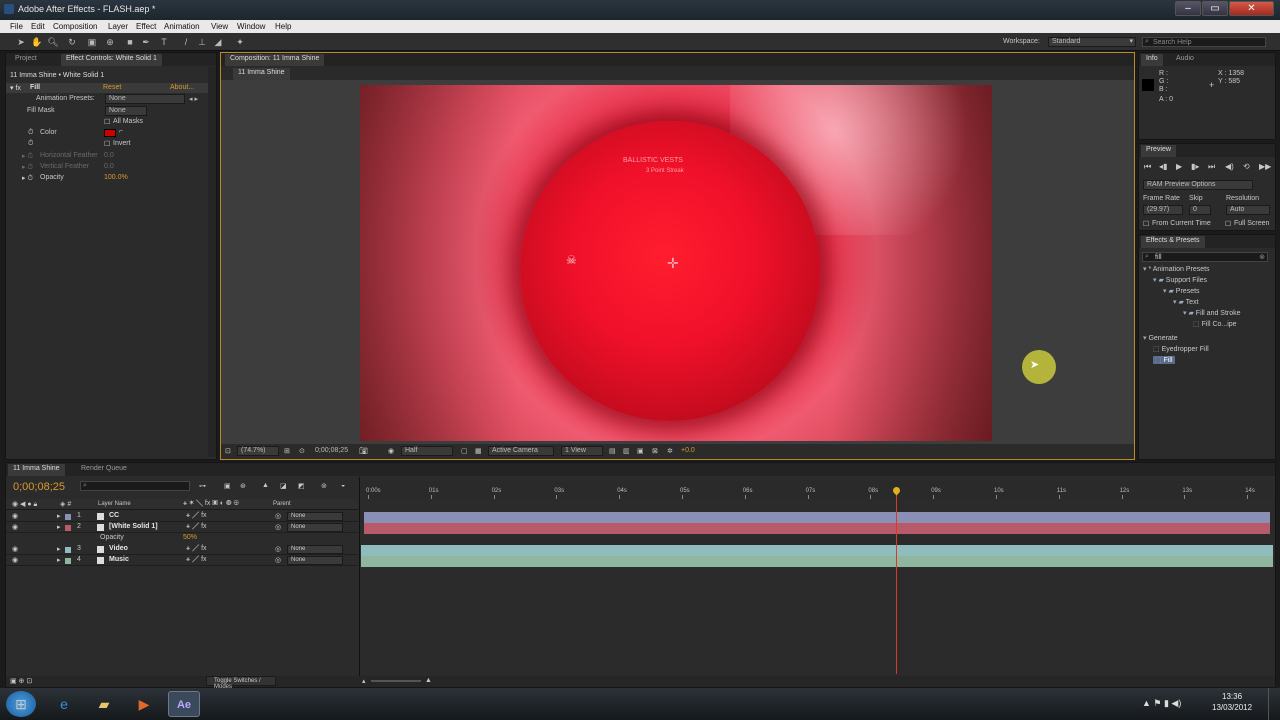 Image resolution: width=1280 pixels, height=720 pixels. What do you see at coordinates (1200, 210) in the screenshot?
I see `skip-select: 0` at bounding box center [1200, 210].